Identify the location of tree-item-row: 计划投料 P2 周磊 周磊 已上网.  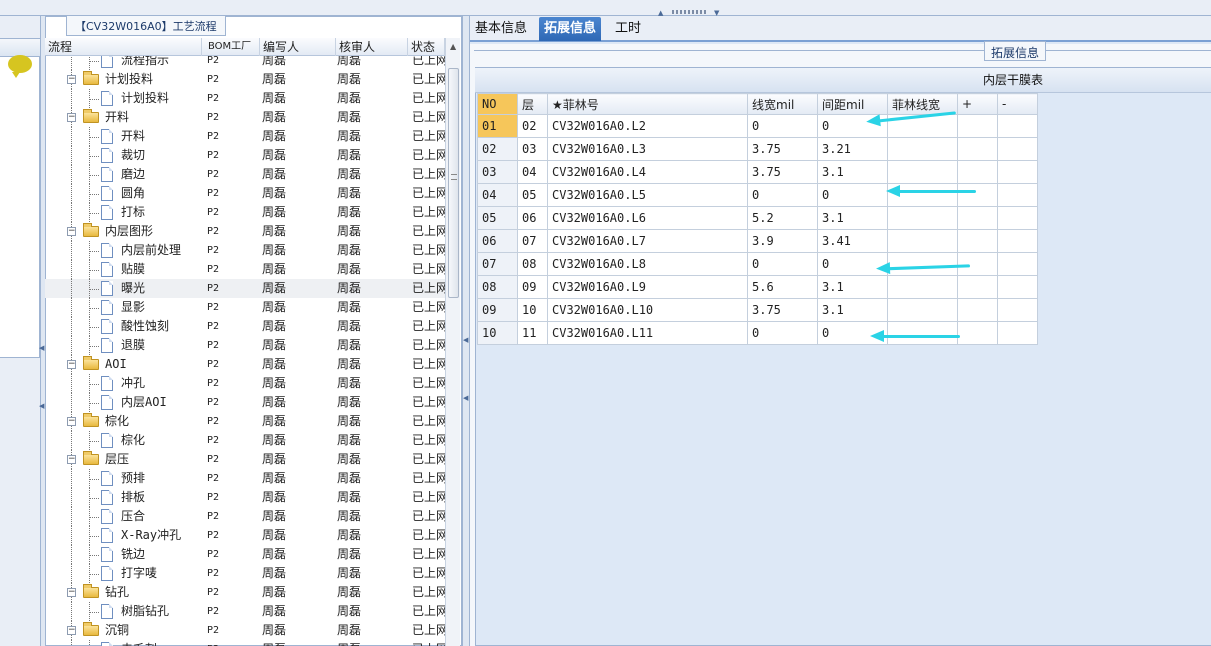
(245, 98).